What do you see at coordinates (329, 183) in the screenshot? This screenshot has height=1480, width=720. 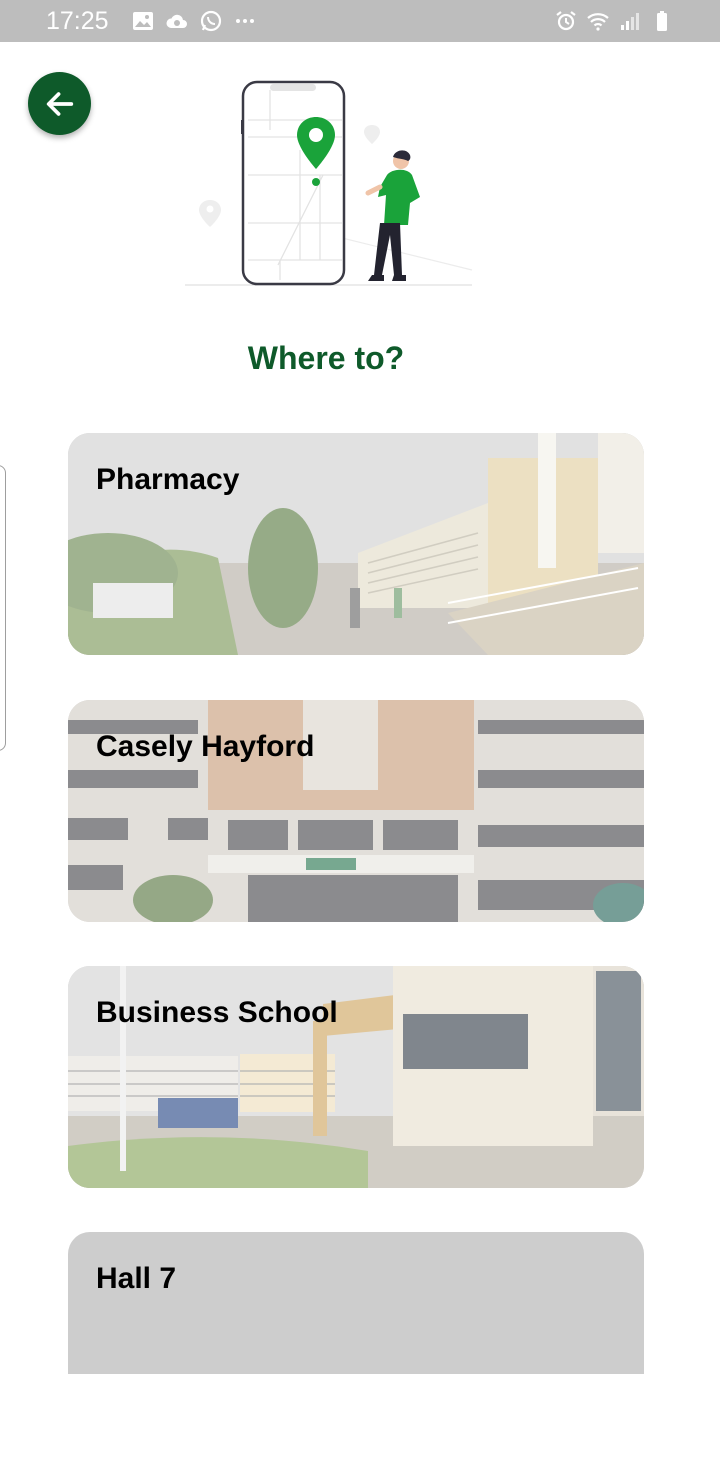 I see `location-illustration` at bounding box center [329, 183].